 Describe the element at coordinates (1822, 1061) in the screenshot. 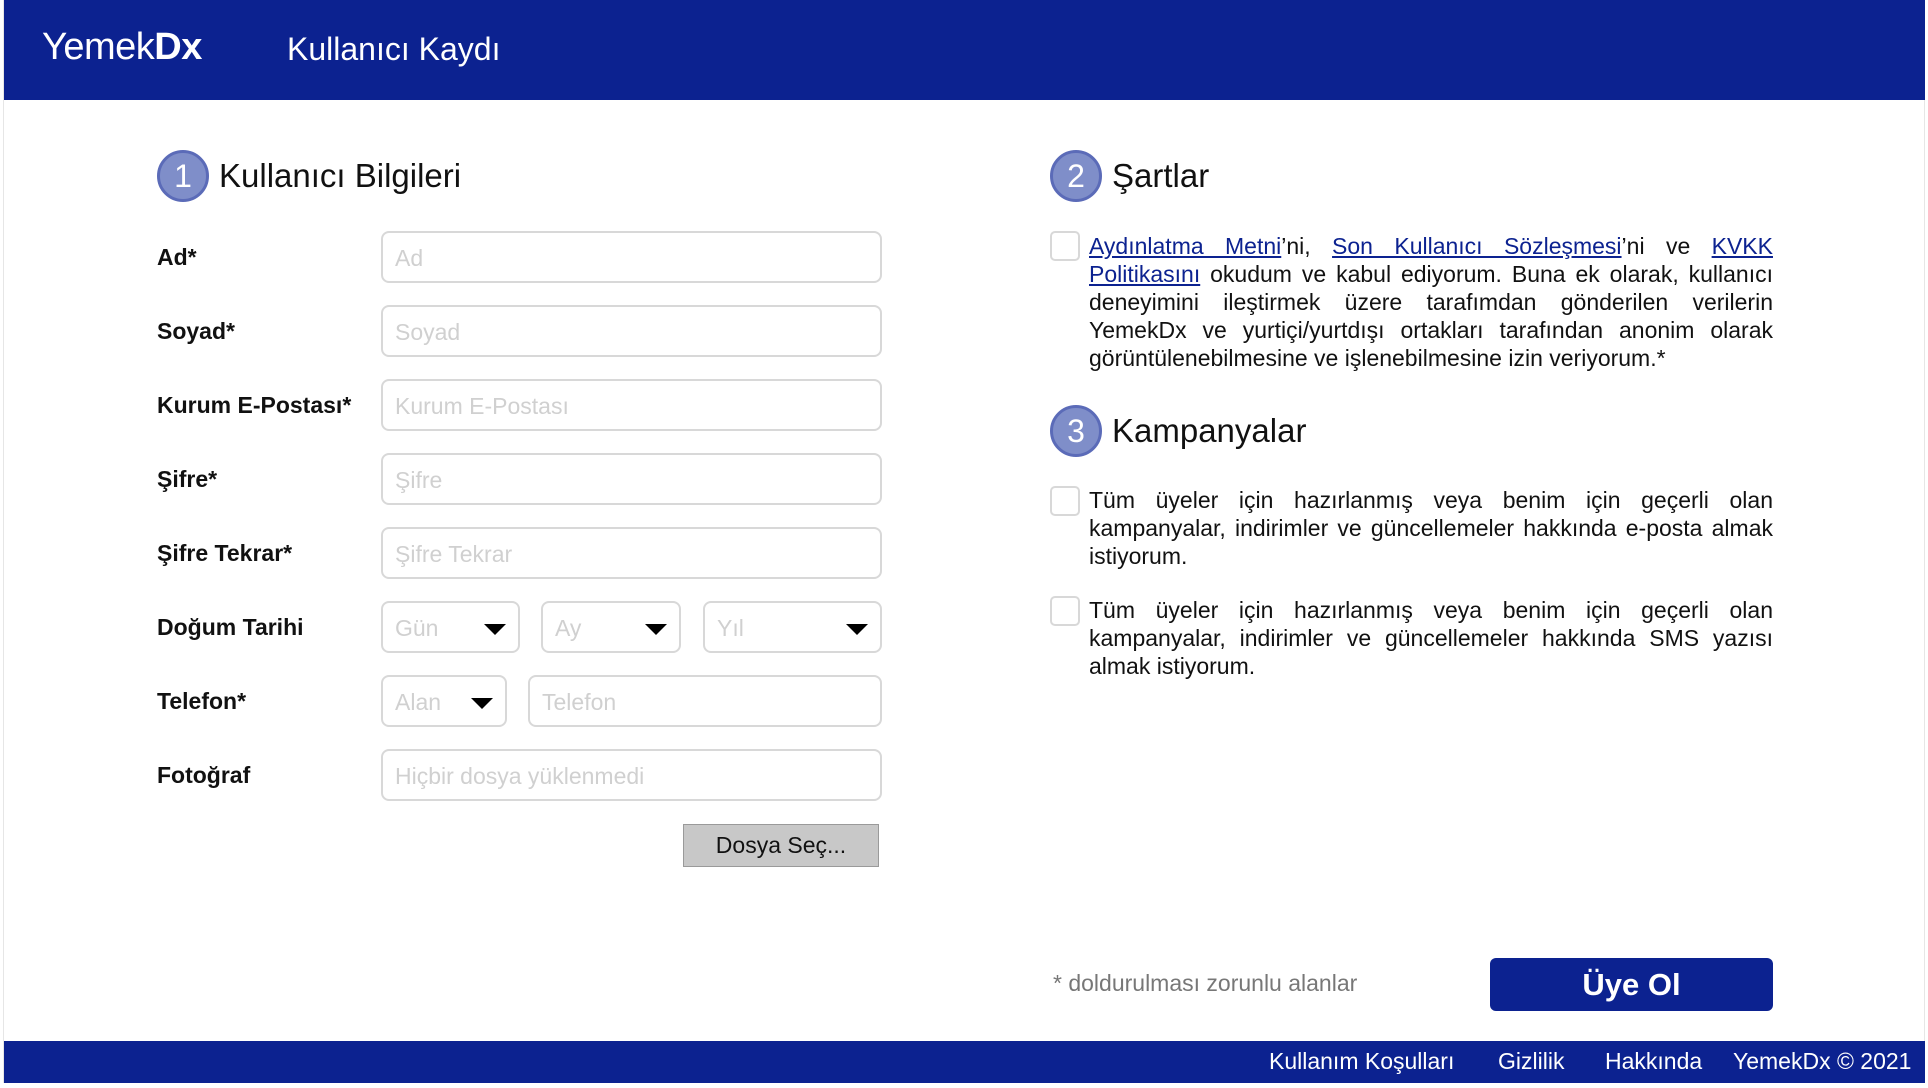

I see `footer-copyright: YemekDx © 2021` at that location.